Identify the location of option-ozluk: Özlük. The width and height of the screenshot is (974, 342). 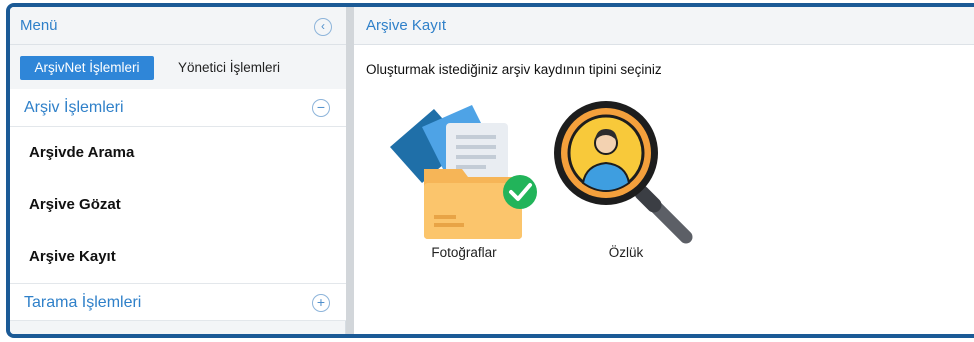
(630, 182).